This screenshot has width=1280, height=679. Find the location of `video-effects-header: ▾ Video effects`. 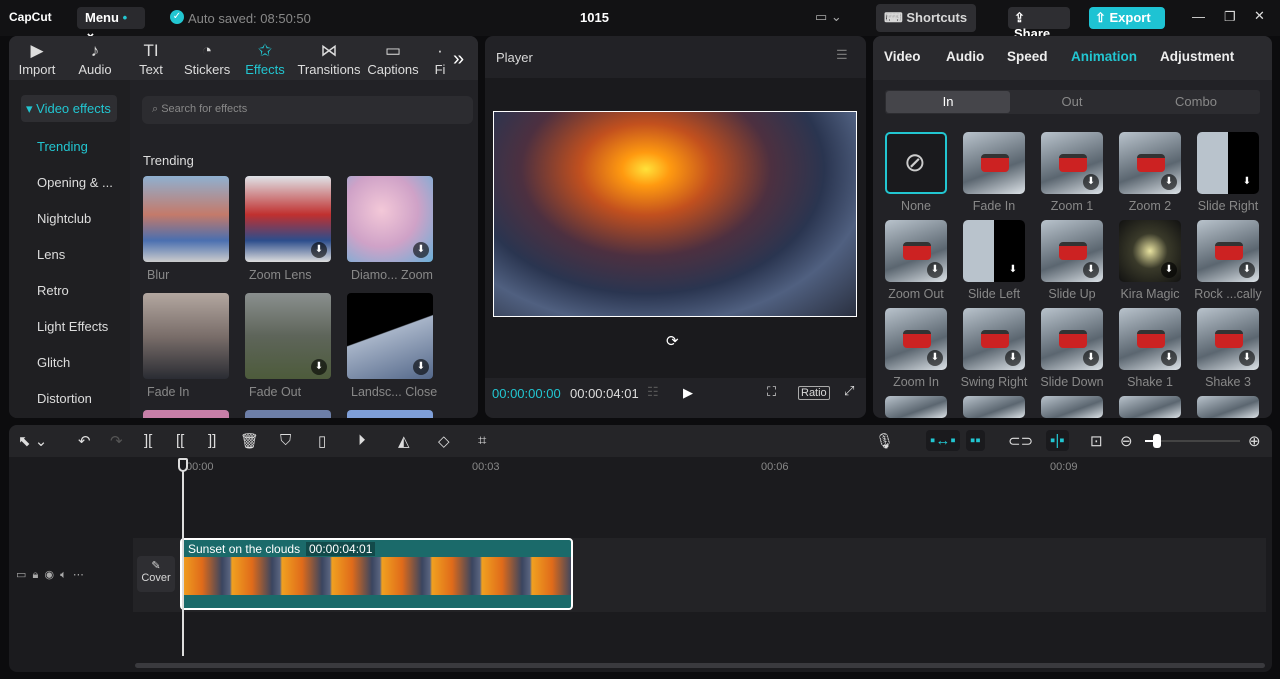

video-effects-header: ▾ Video effects is located at coordinates (69, 108).